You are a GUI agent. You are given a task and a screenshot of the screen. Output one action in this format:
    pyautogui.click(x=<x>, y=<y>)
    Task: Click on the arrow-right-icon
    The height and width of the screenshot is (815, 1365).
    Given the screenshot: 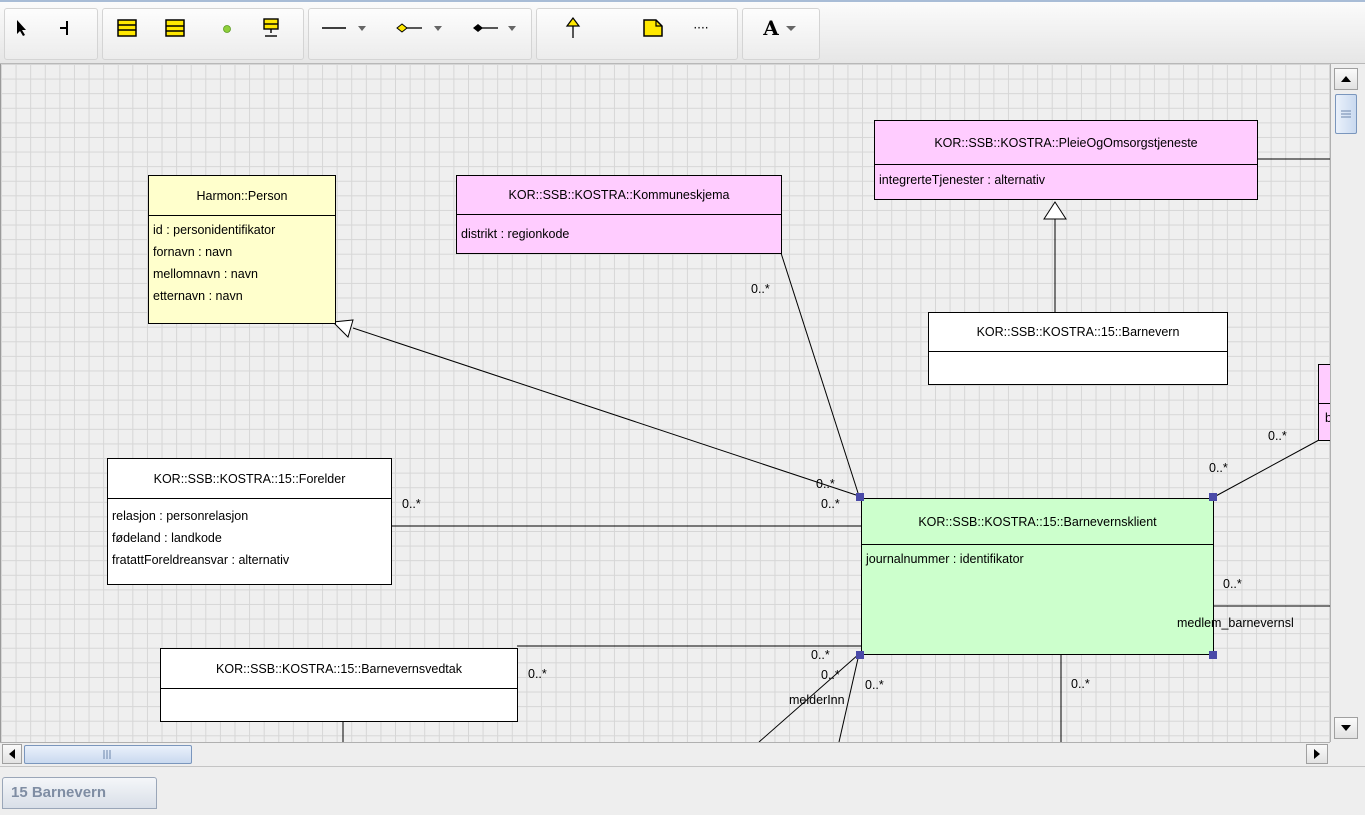 What is the action you would take?
    pyautogui.click(x=1317, y=754)
    